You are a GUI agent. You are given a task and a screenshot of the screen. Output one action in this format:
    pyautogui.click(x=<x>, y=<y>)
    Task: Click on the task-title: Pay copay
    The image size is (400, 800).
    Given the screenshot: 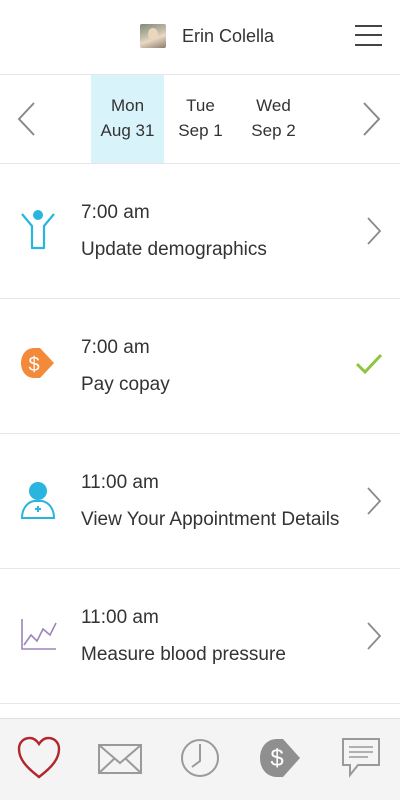 What is the action you would take?
    pyautogui.click(x=125, y=384)
    